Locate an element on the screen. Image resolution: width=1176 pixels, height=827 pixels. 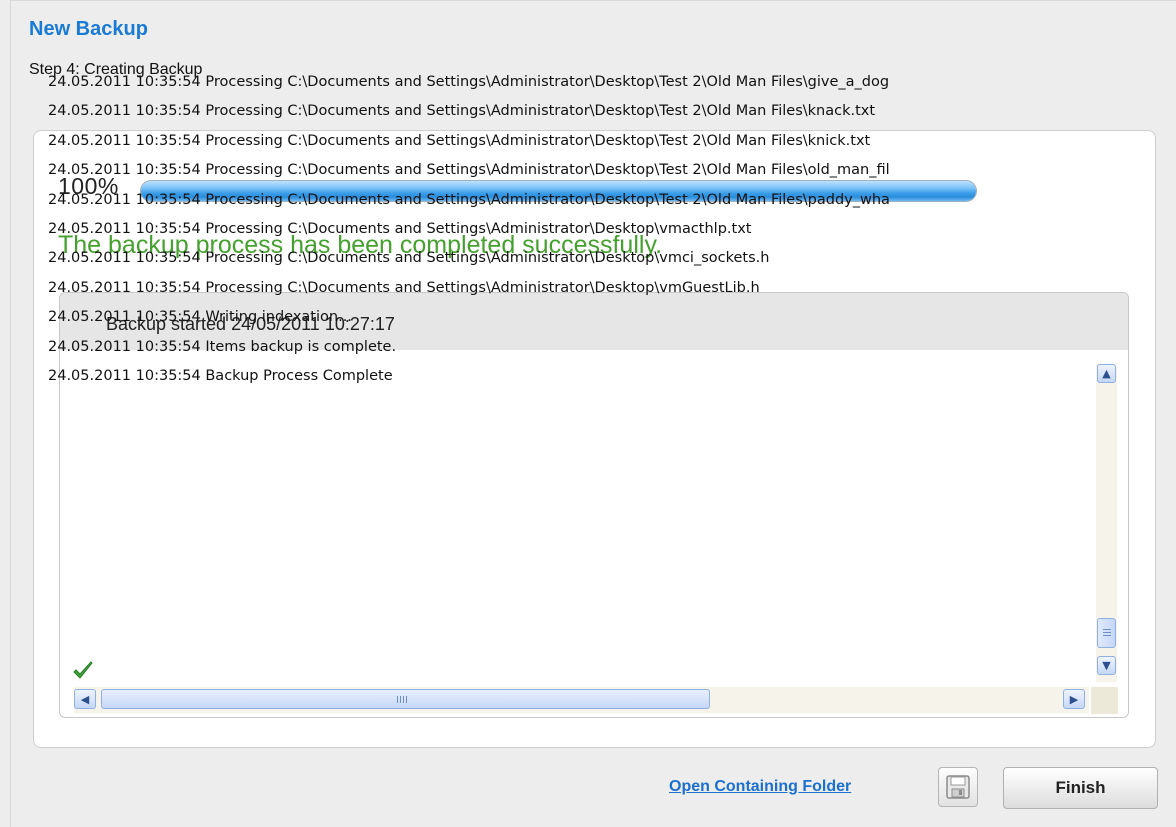
chevron-up-icon: ▲ is located at coordinates (1106, 373).